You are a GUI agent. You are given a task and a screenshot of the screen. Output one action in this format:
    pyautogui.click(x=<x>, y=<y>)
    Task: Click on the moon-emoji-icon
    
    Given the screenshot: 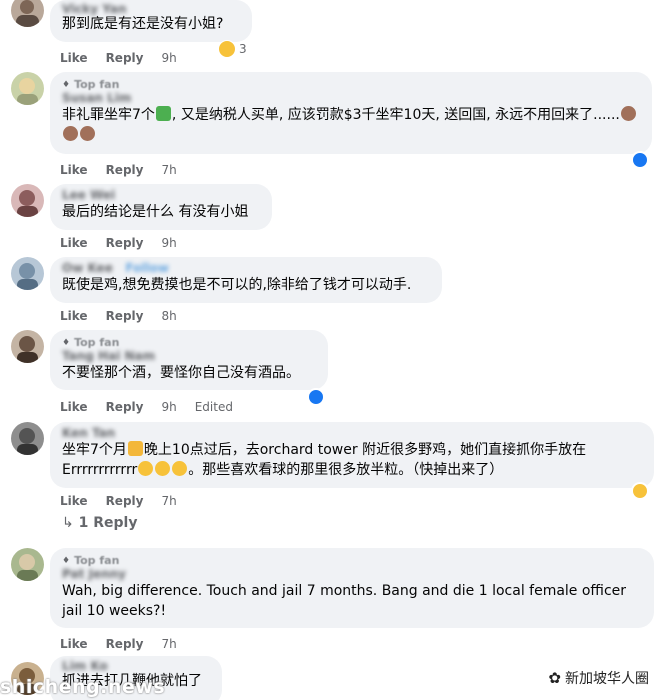 What is the action you would take?
    pyautogui.click(x=163, y=113)
    